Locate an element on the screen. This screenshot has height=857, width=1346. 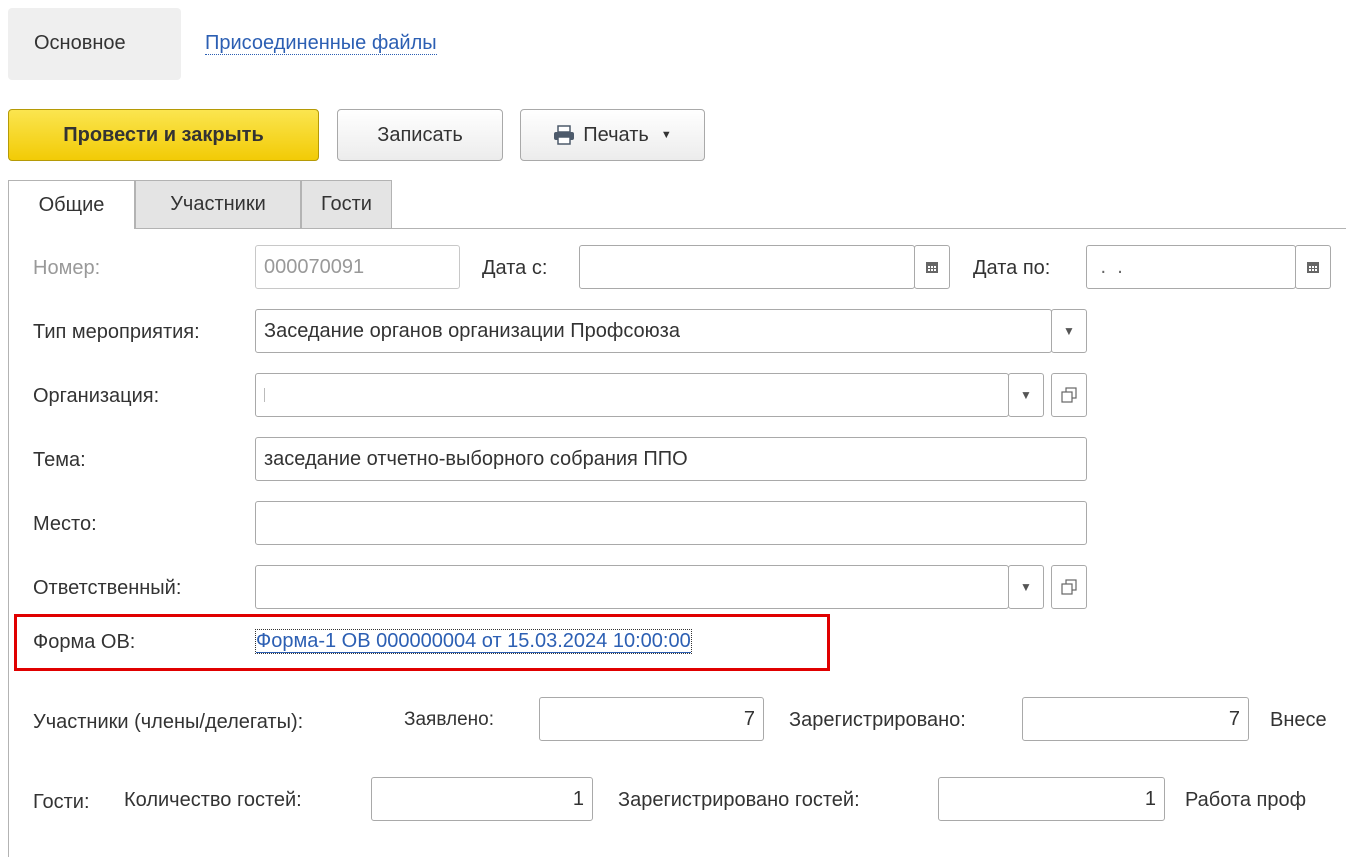
date-from-calendar-button is located at coordinates (932, 267).